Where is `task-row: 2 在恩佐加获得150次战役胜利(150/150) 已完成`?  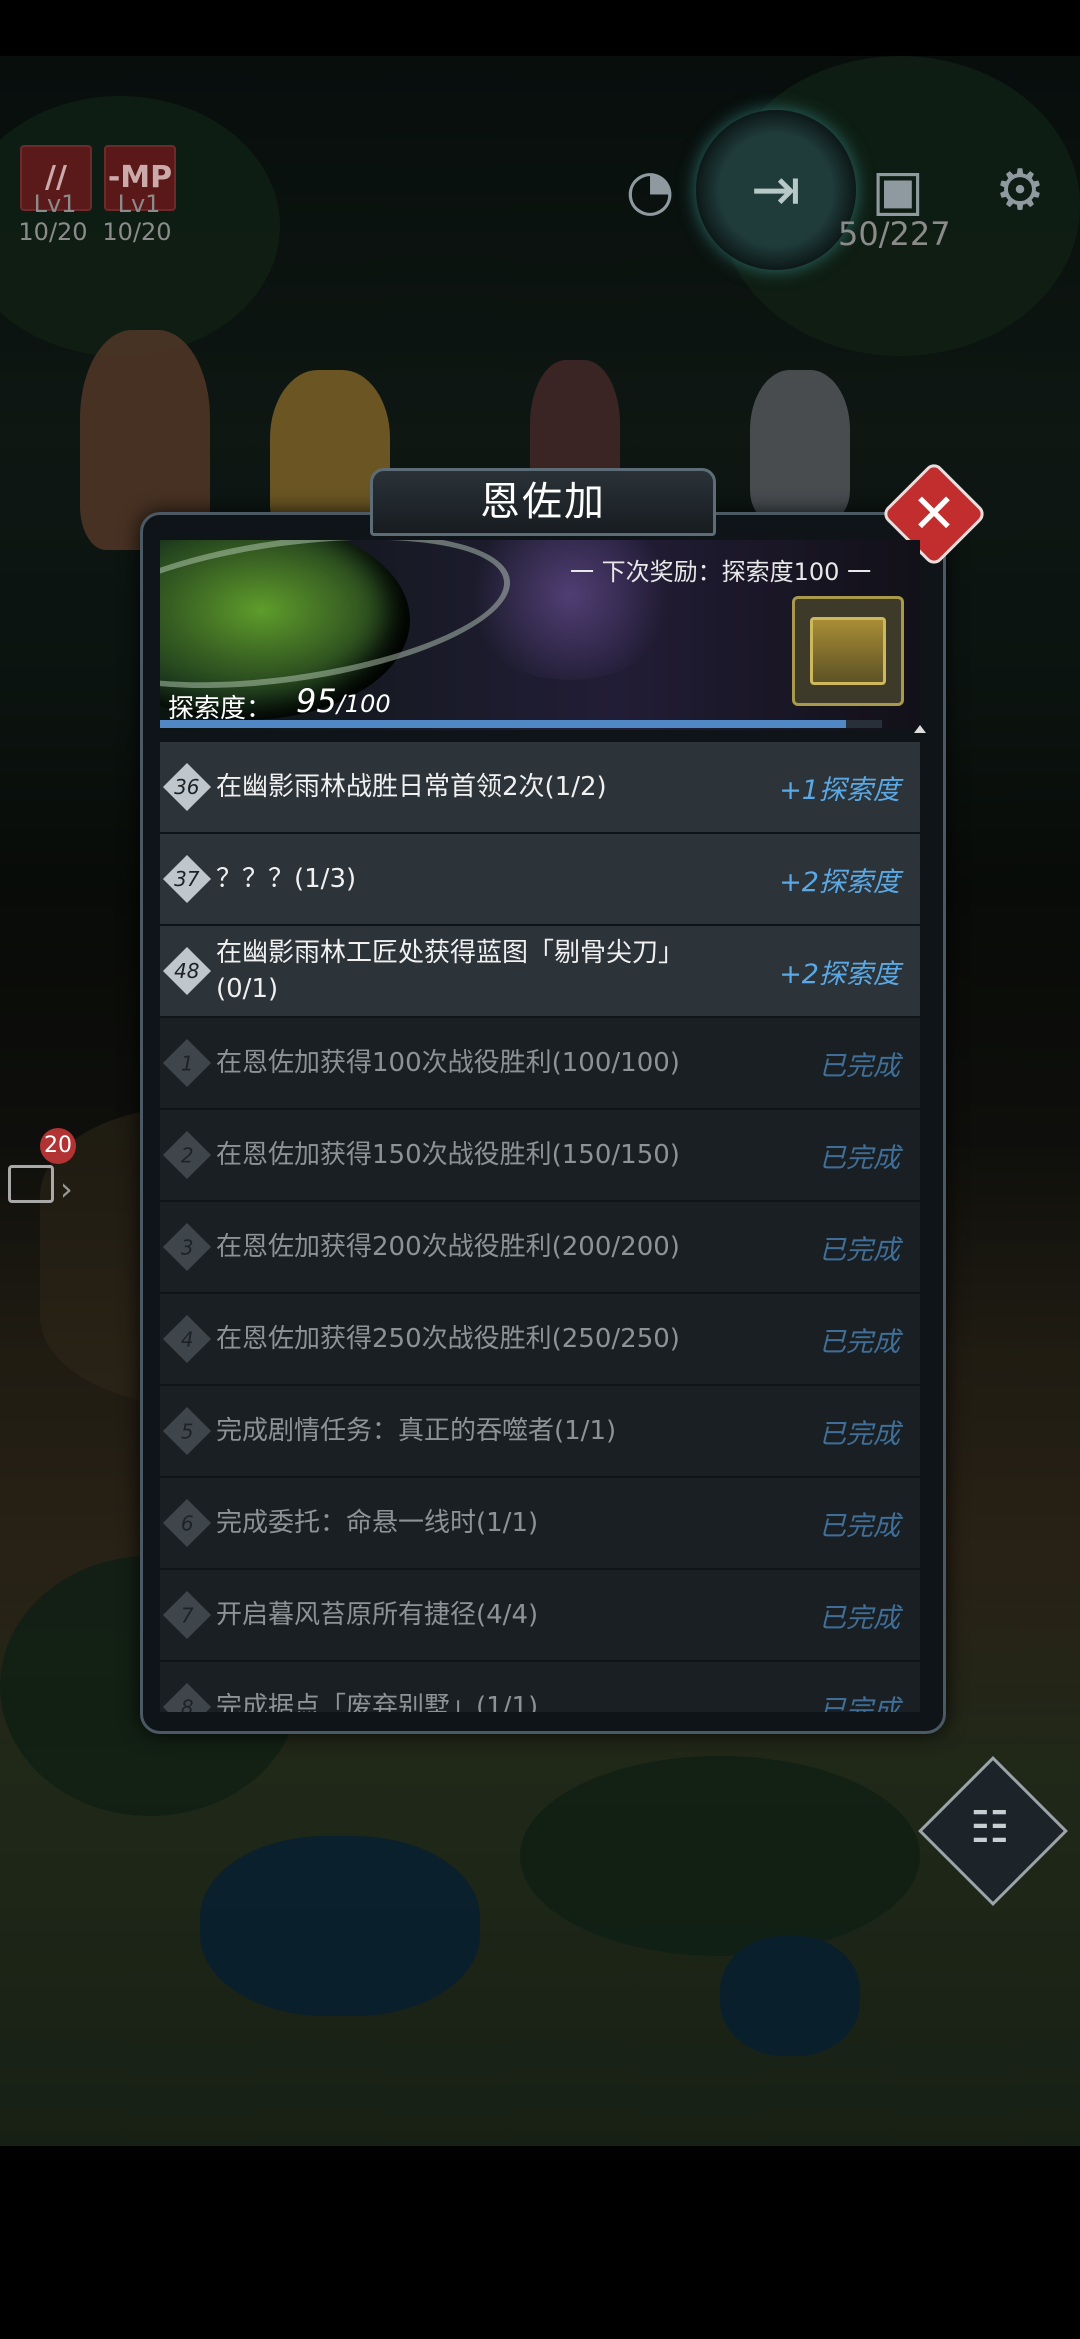
task-row: 2 在恩佐加获得150次战役胜利(150/150) 已完成 is located at coordinates (540, 1155).